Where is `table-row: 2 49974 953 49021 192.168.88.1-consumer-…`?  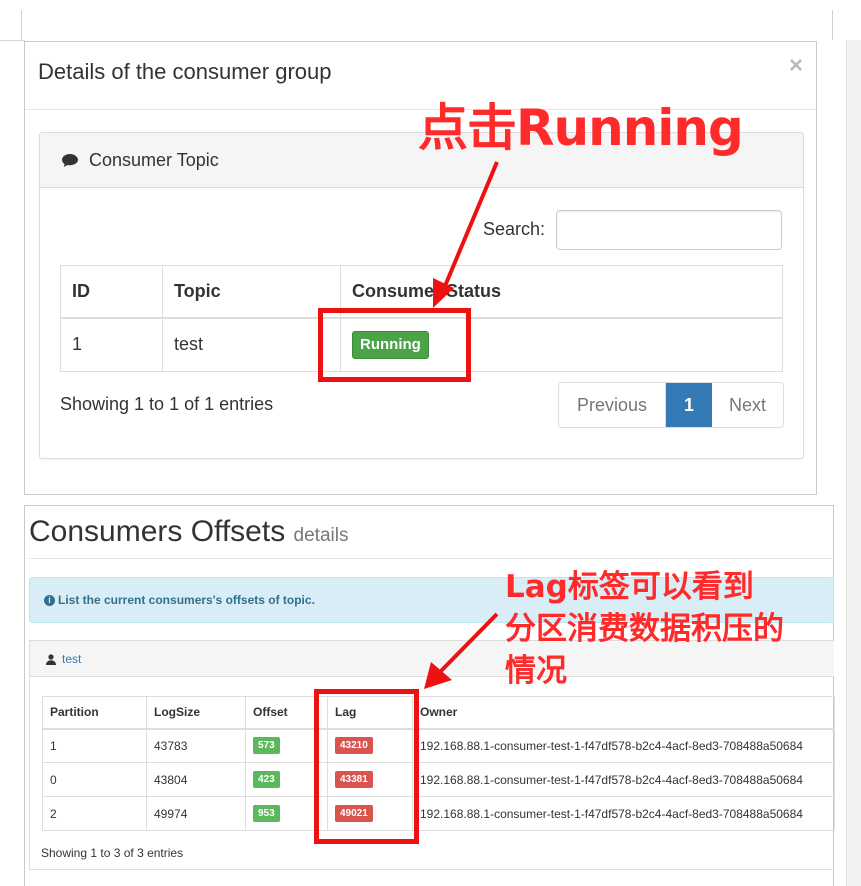 table-row: 2 49974 953 49021 192.168.88.1-consumer-… is located at coordinates (438, 813).